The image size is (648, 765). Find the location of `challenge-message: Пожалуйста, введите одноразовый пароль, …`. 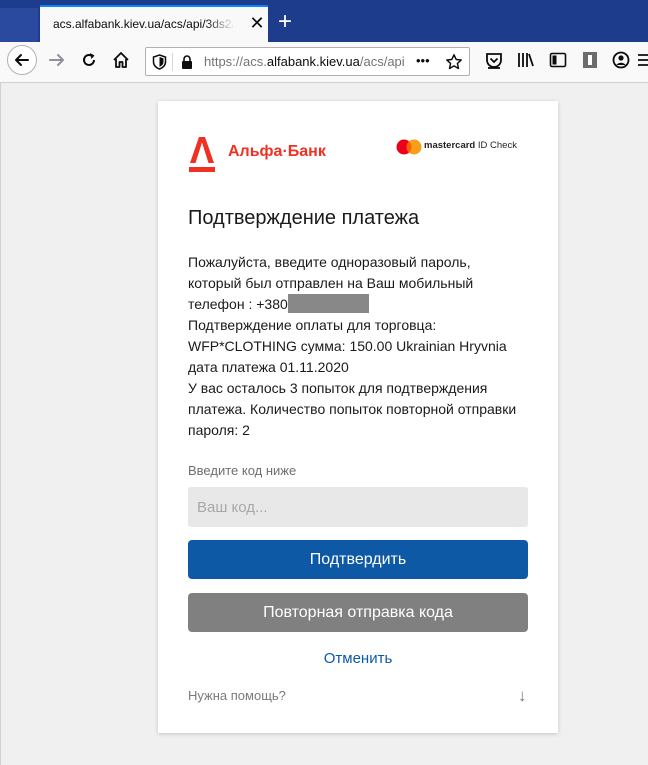

challenge-message: Пожалуйста, введите одноразовый пароль, … is located at coordinates (360, 346).